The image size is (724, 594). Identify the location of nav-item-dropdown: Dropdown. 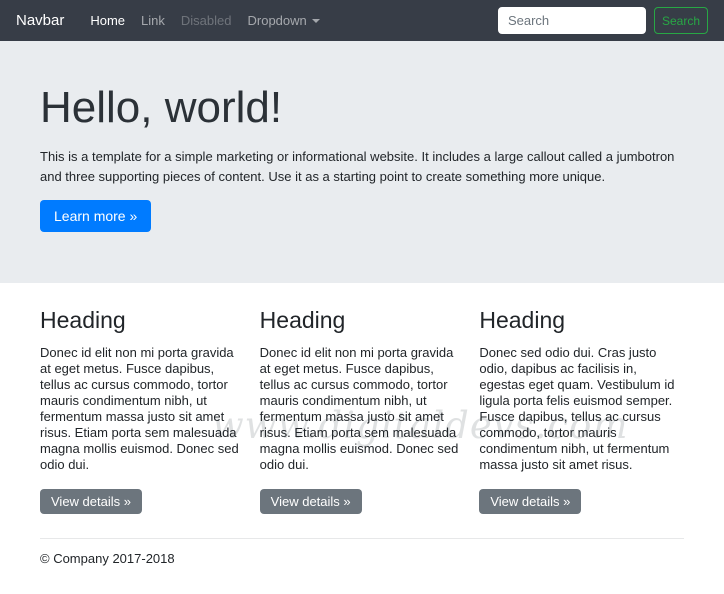
(284, 20).